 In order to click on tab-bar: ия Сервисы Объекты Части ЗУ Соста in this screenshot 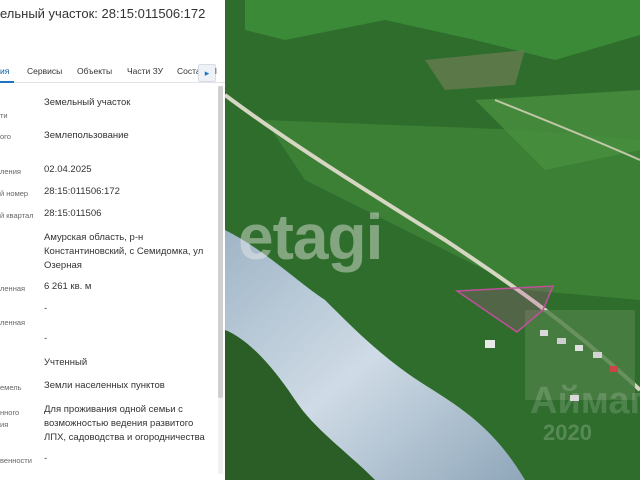, I will do `click(112, 72)`.